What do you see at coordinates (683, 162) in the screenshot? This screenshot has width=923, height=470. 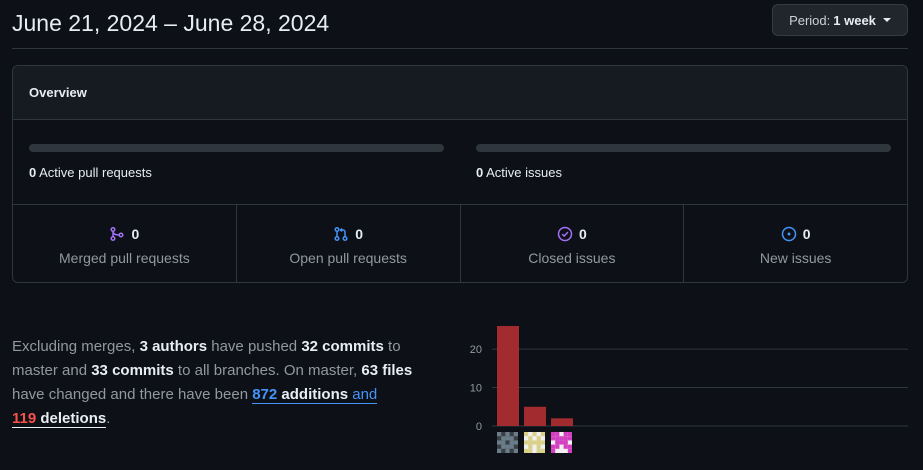 I see `active-issues-summary: 0 Active issues` at bounding box center [683, 162].